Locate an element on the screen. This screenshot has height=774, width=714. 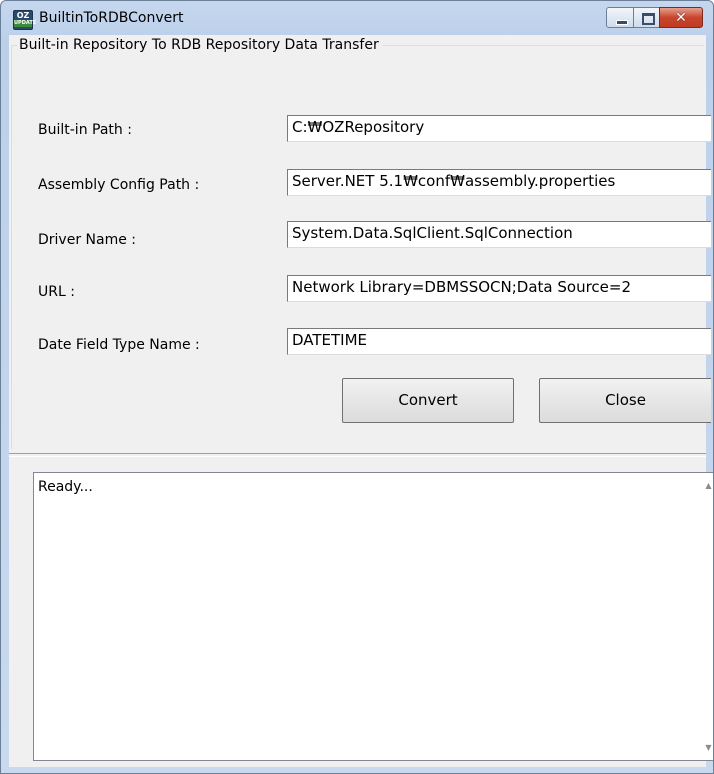
scroll-up-arrow-icon: ▲ is located at coordinates (706, 485).